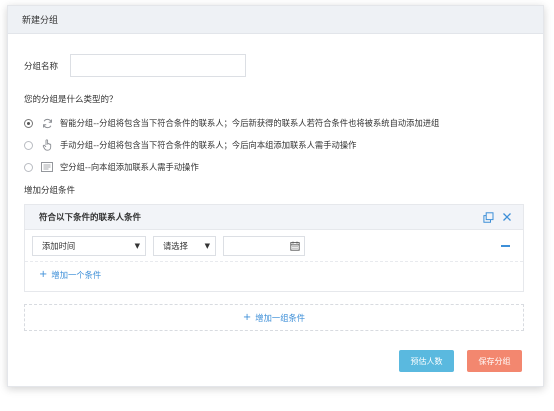  What do you see at coordinates (158, 65) in the screenshot?
I see `group-name-input` at bounding box center [158, 65].